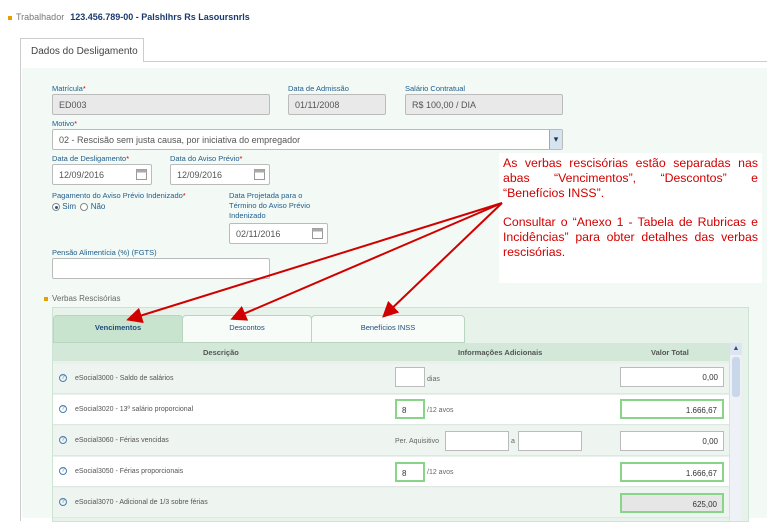 Image resolution: width=767 pixels, height=522 pixels. I want to click on arrow-to-beneficios, so click(442, 260).